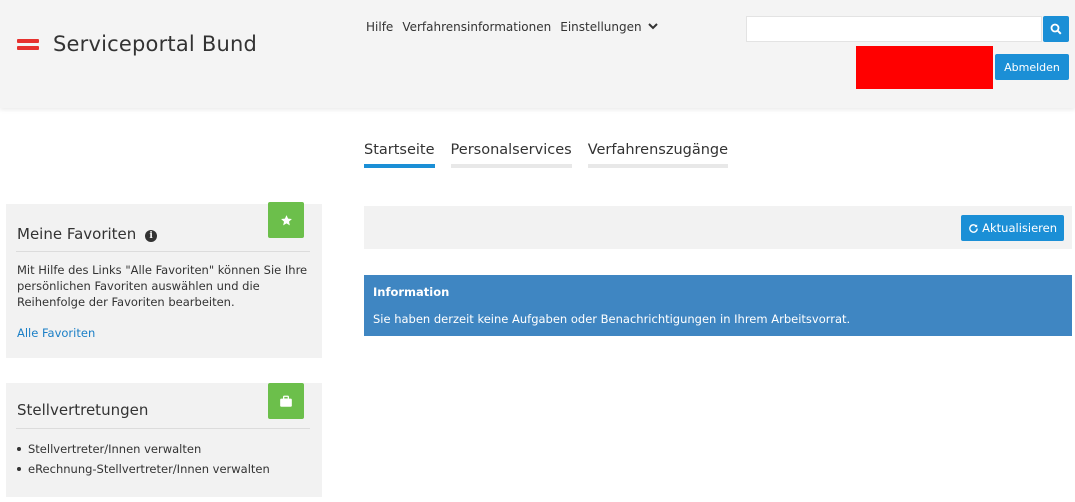 The image size is (1075, 502). What do you see at coordinates (151, 236) in the screenshot?
I see `info-icon: i` at bounding box center [151, 236].